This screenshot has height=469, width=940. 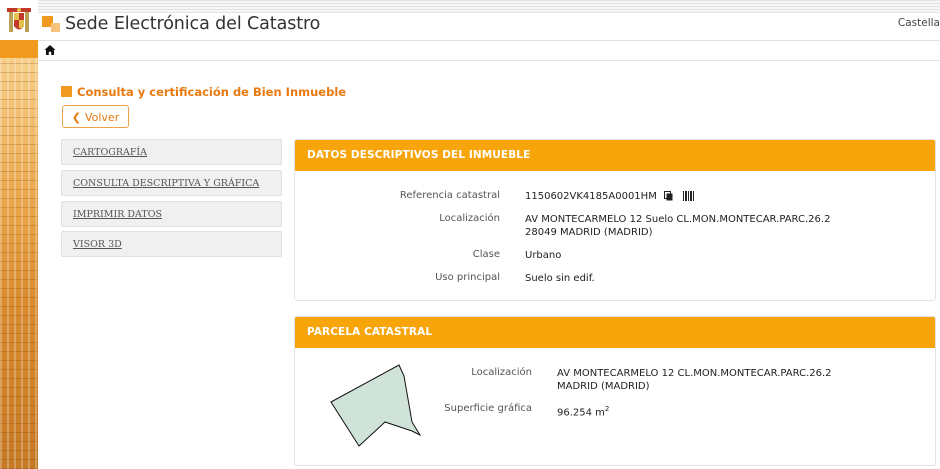 What do you see at coordinates (603, 386) in the screenshot?
I see `parcel-location-line-2: MADRID (MADRID)` at bounding box center [603, 386].